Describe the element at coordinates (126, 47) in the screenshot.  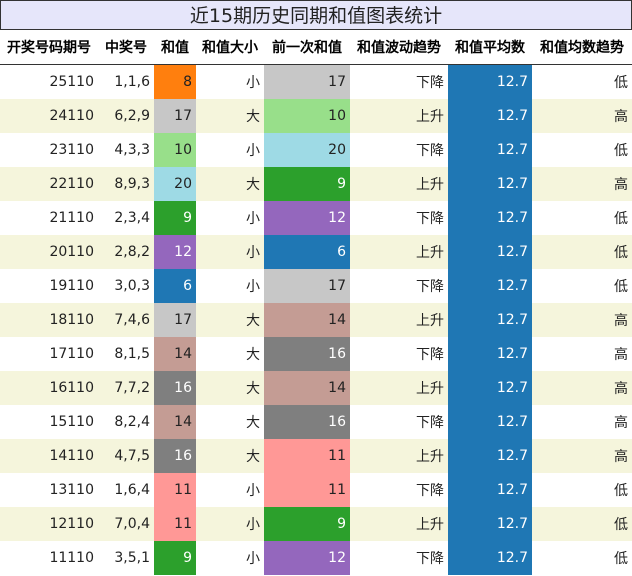
I see `header-numbers: 中奖号` at that location.